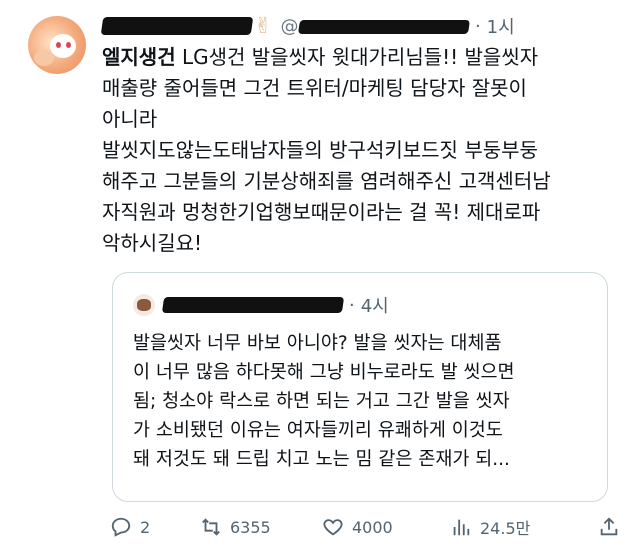 Image resolution: width=640 pixels, height=555 pixels. Describe the element at coordinates (177, 26) in the screenshot. I see `redacted-display-name` at that location.